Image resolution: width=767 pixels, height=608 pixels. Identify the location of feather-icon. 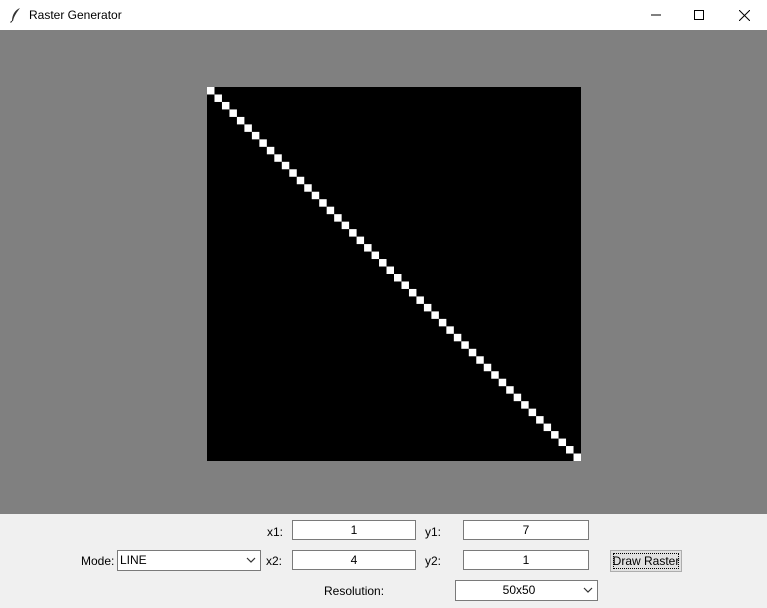
(16, 15).